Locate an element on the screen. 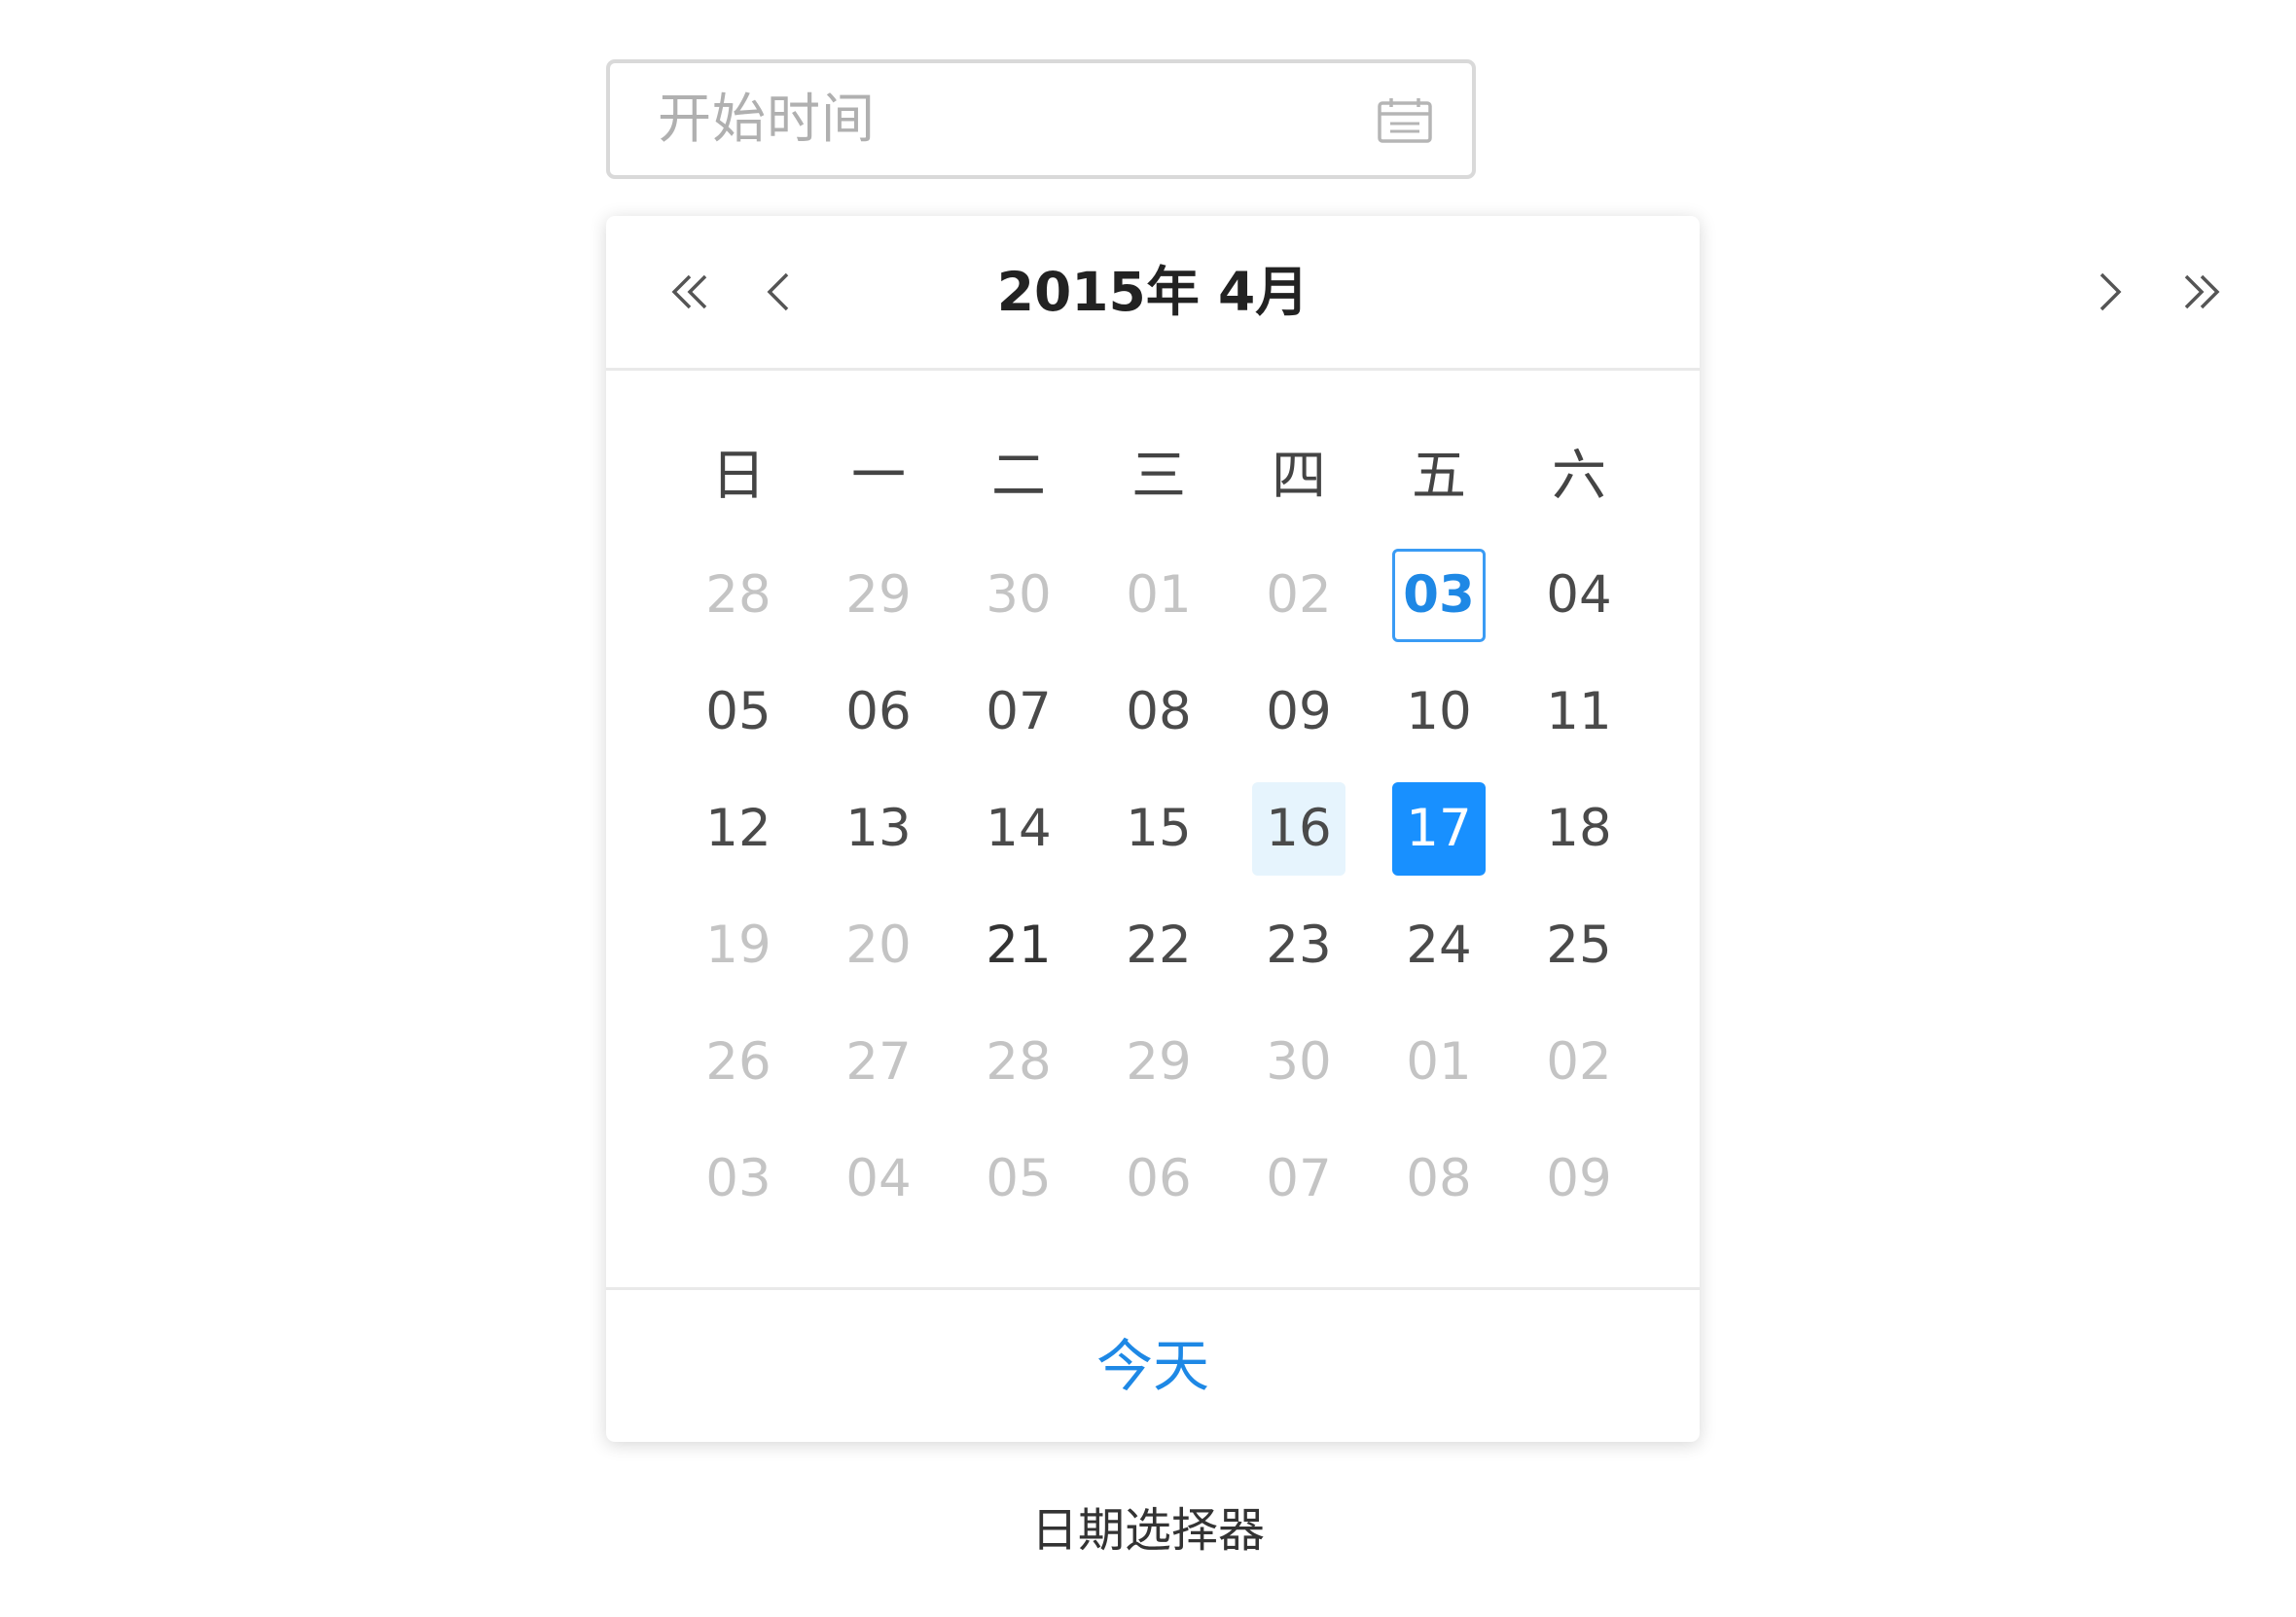 This screenshot has height=1617, width=2296. day-label: 25 is located at coordinates (1579, 945).